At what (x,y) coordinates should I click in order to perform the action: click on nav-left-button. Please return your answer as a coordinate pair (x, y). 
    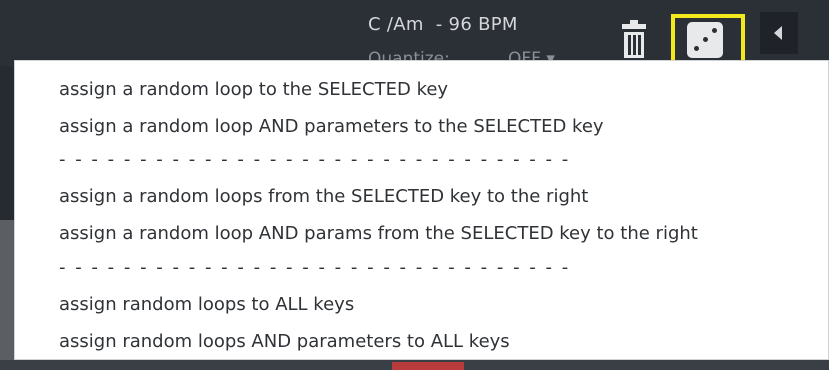
    Looking at the image, I should click on (779, 33).